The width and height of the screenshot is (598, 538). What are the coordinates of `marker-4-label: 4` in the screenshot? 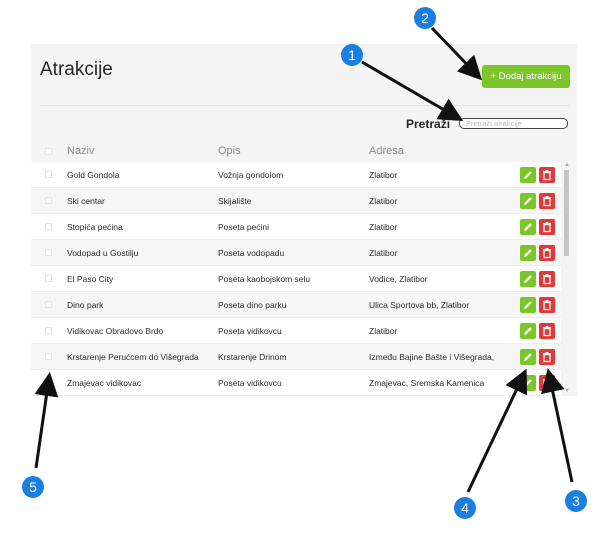 It's located at (465, 508).